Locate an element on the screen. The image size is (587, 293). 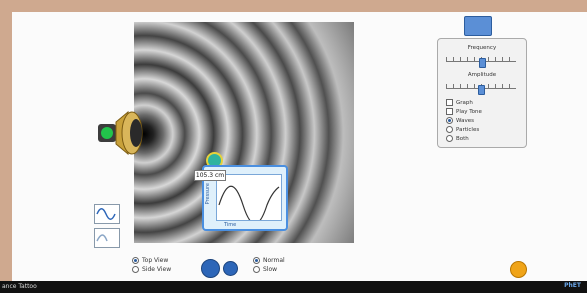
slow-speed-label: Slow is located at coordinates (270, 269).